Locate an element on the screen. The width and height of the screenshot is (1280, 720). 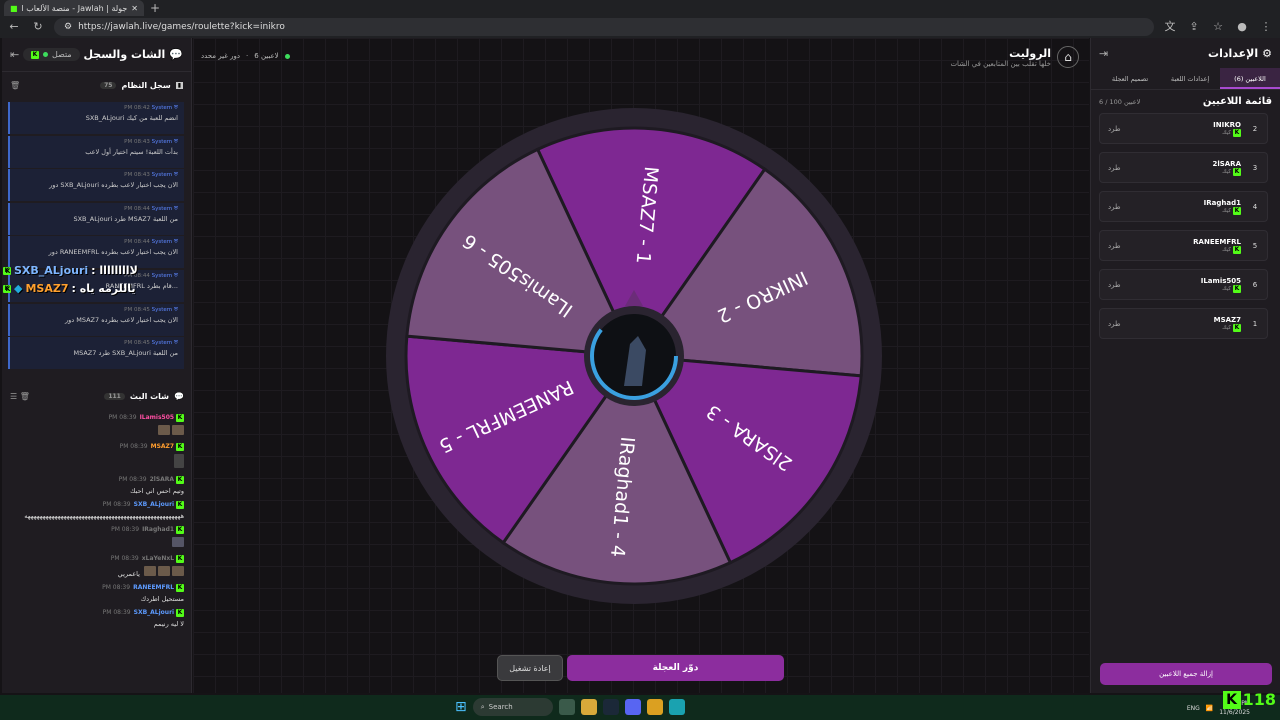
tab-favicon-icon: ■ is located at coordinates (14, 8).